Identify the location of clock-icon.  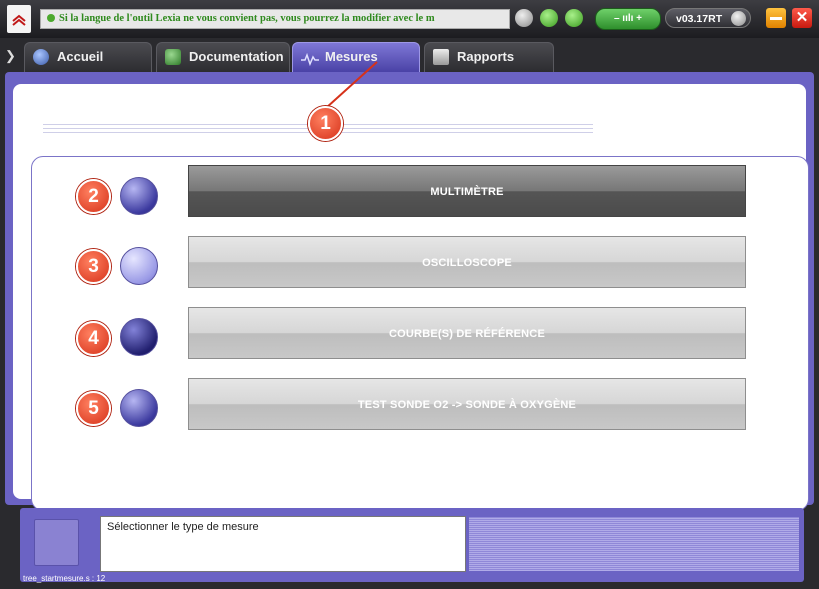
(738, 18).